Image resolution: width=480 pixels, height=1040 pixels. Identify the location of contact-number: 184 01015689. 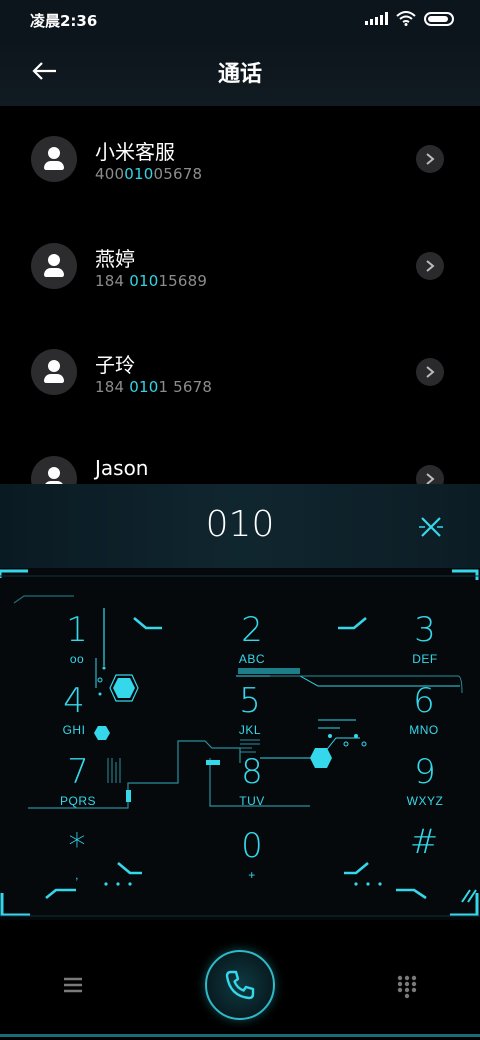
(151, 281).